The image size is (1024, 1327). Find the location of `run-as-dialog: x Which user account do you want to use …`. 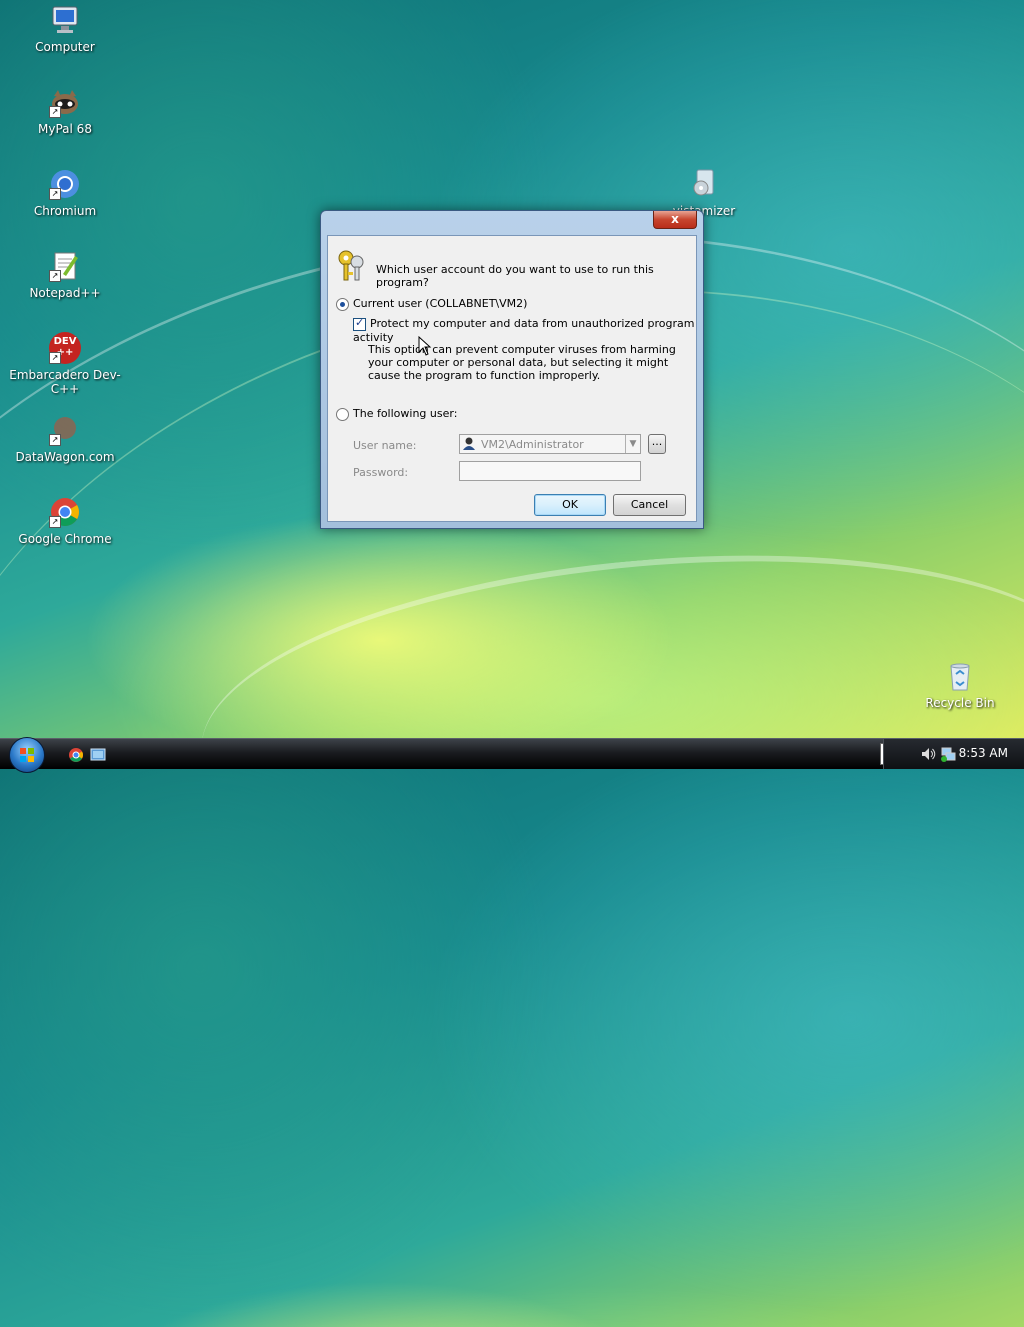

run-as-dialog: x Which user account do you want to use … is located at coordinates (512, 369).